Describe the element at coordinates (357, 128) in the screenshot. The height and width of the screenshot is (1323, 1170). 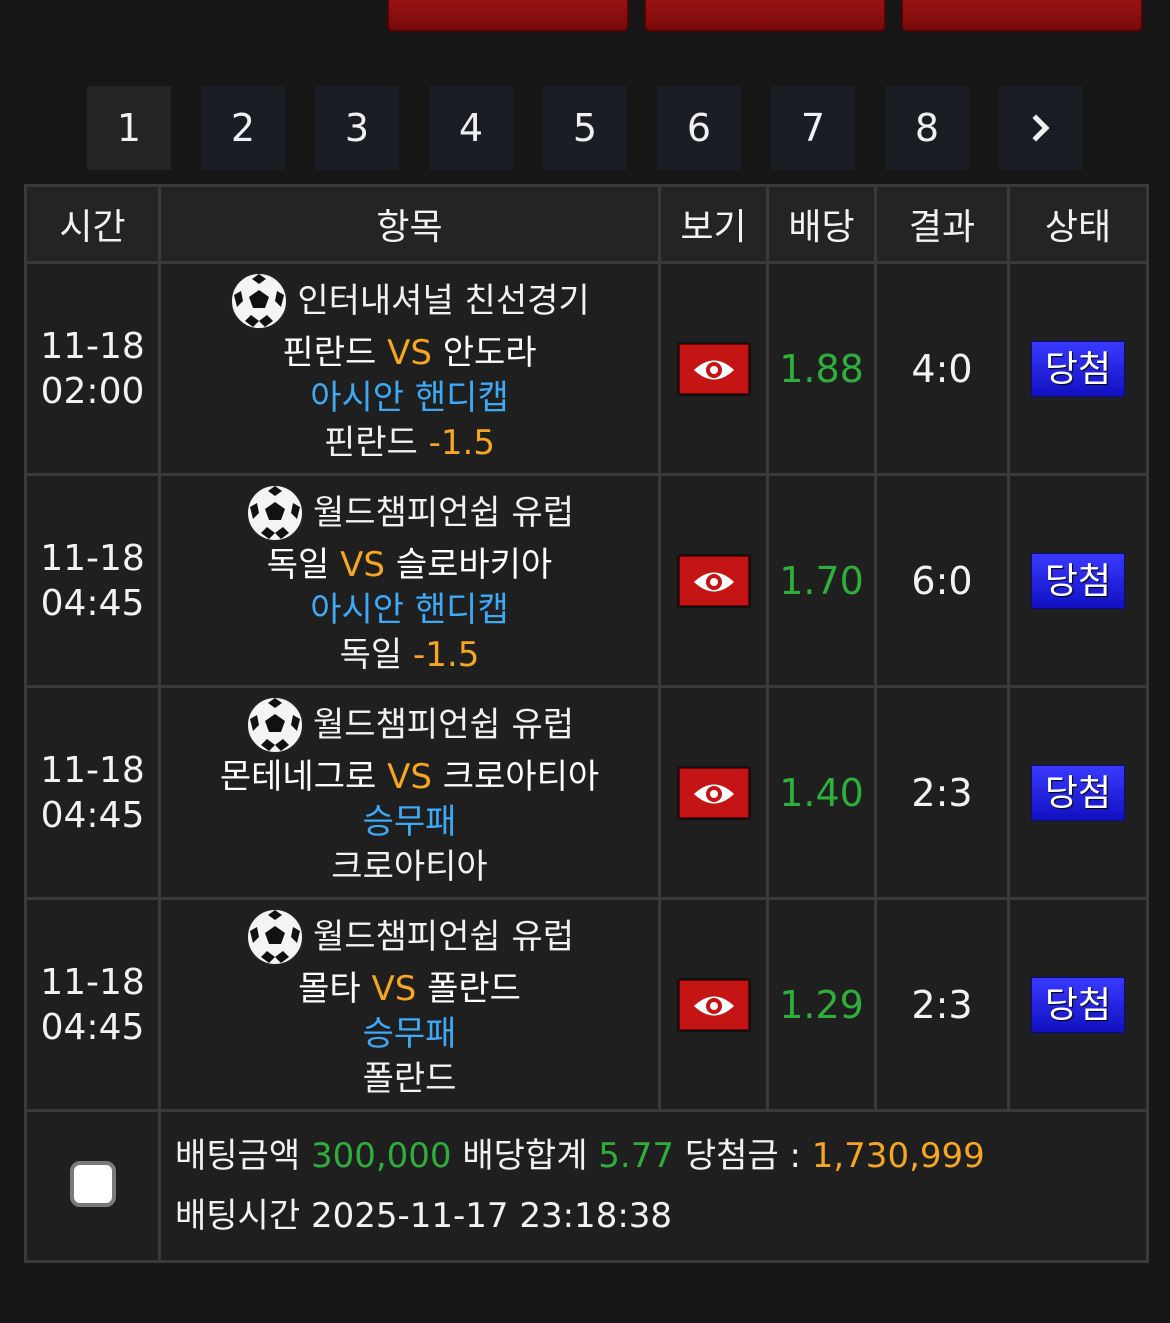
I see `page-3-button: 3` at that location.